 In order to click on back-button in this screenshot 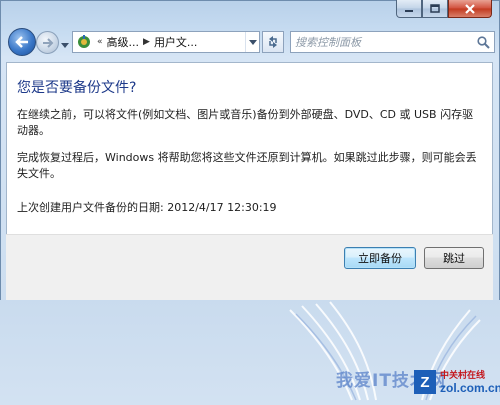, I will do `click(22, 42)`.